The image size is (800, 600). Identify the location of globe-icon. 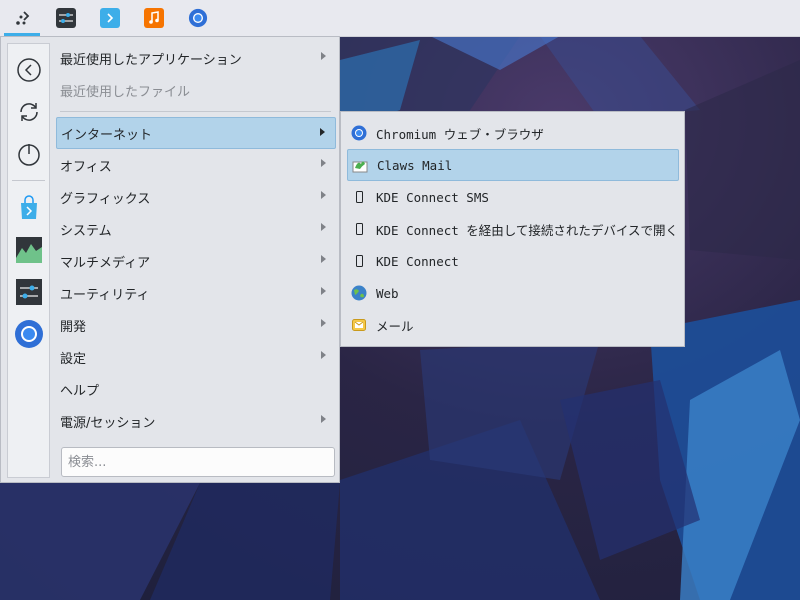
(359, 293).